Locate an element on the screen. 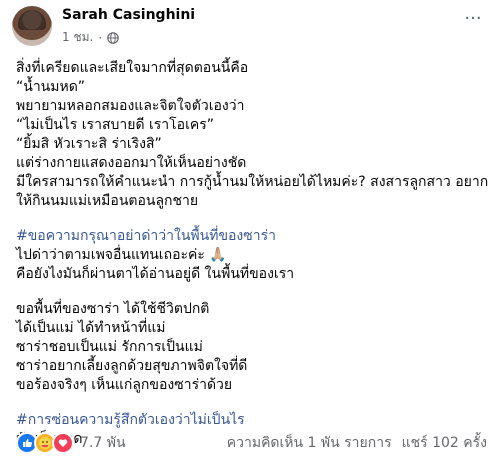 The image size is (499, 467). reactions-summary: 7.7 พัน is located at coordinates (71, 443).